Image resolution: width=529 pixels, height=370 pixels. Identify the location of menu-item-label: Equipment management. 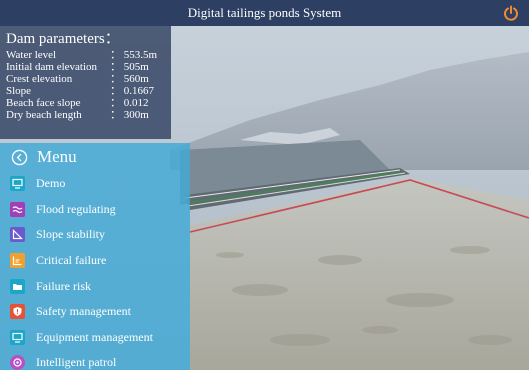
(94, 336).